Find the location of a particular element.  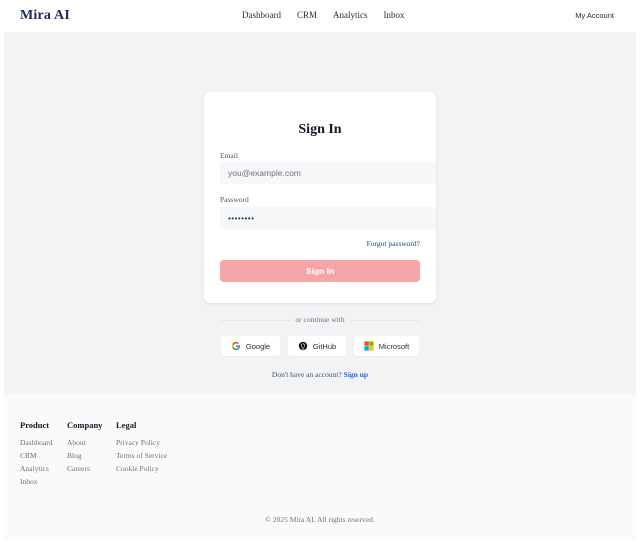

footer-link: Cookie Policy is located at coordinates (141, 468).